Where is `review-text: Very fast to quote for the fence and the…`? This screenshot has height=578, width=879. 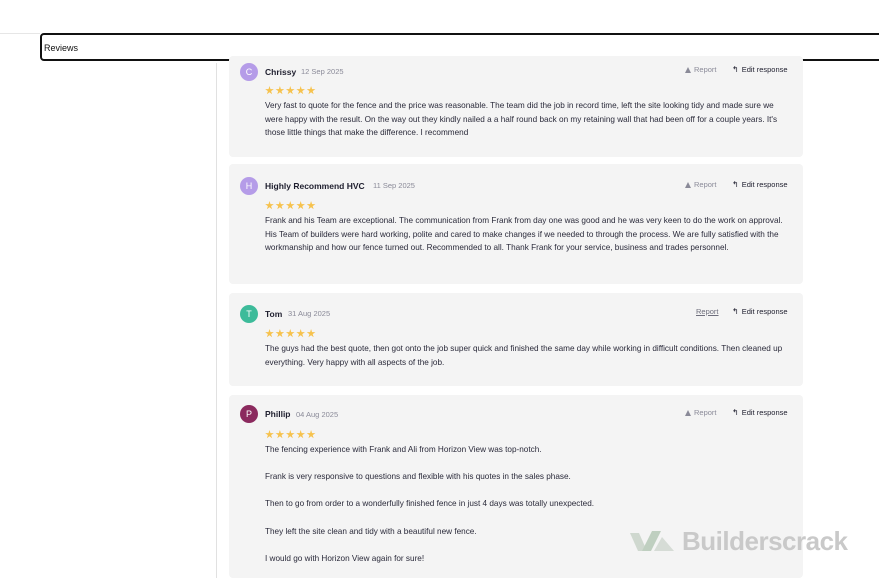
review-text: Very fast to quote for the fence and the… is located at coordinates (525, 119).